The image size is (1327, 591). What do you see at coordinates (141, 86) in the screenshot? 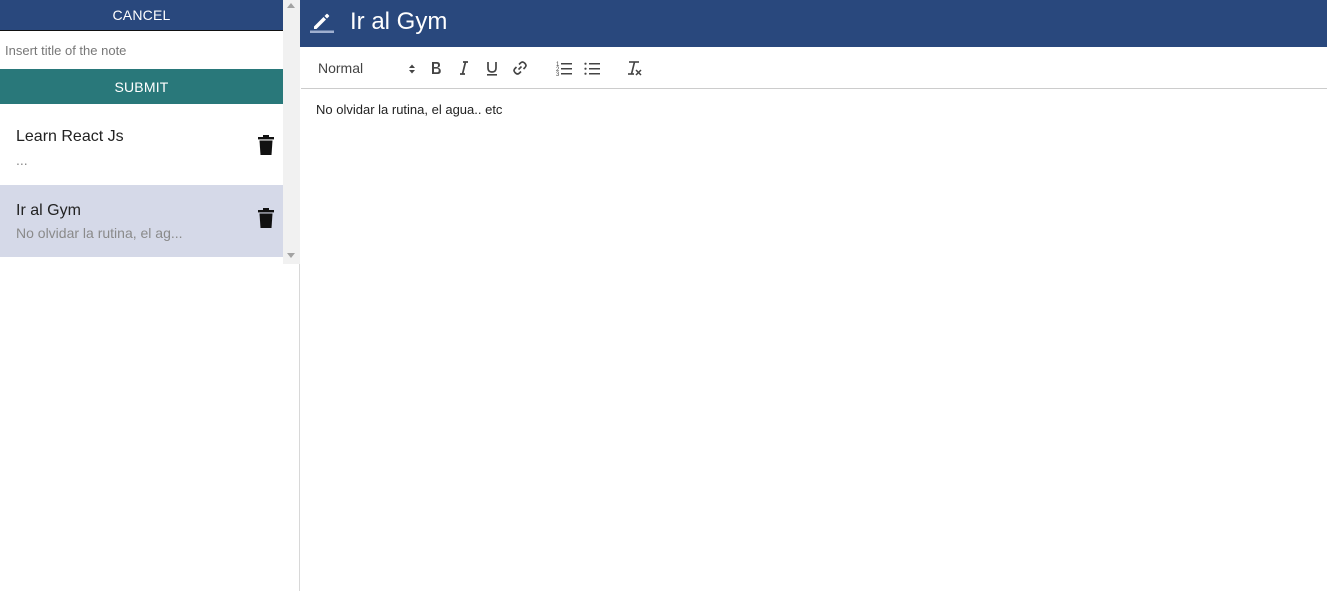
I see `submit-button: SUBMIT` at bounding box center [141, 86].